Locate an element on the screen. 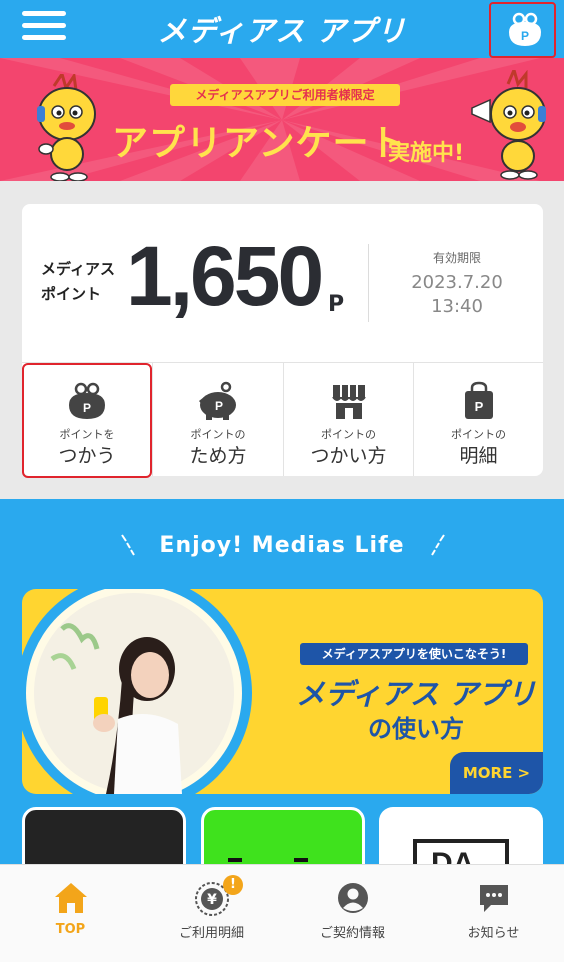 The image size is (564, 962). home-icon is located at coordinates (70, 898).